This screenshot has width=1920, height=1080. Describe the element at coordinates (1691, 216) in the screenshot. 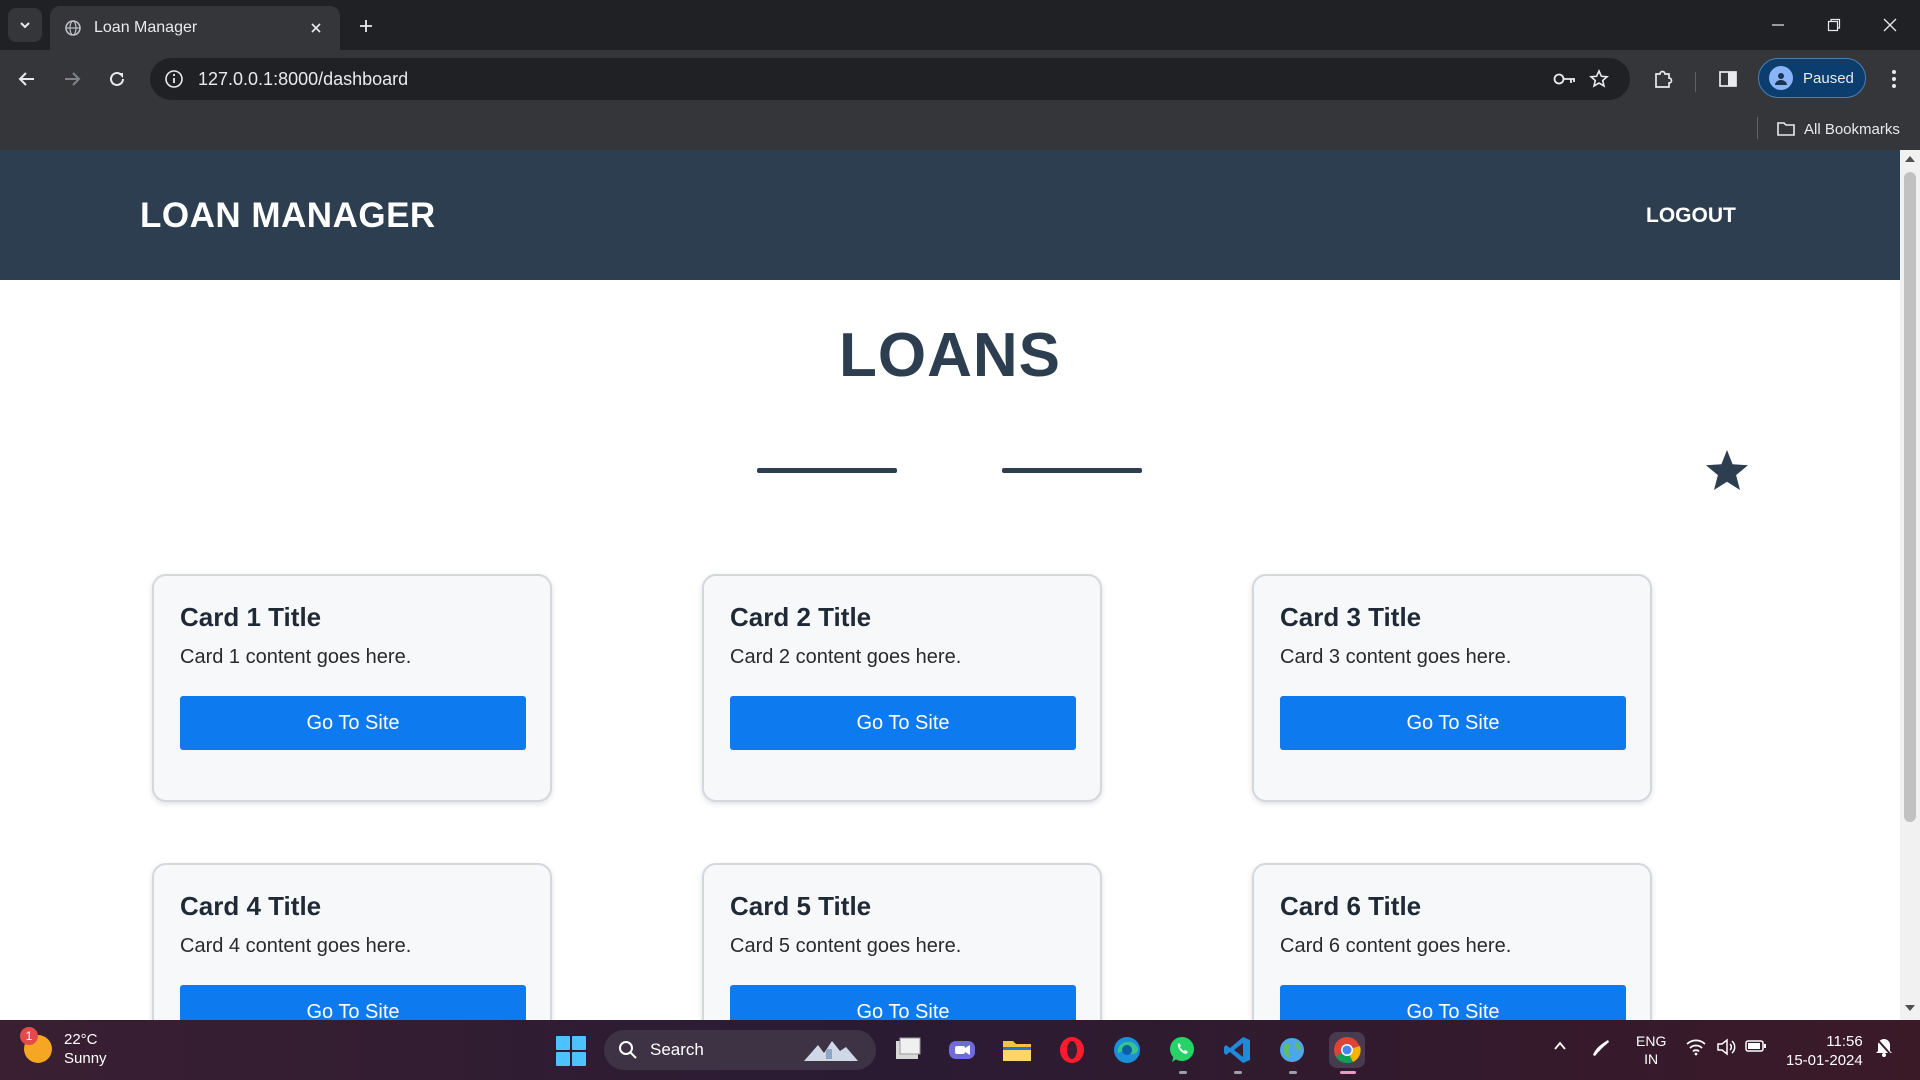

I see `logout-link: LOGOUT` at that location.